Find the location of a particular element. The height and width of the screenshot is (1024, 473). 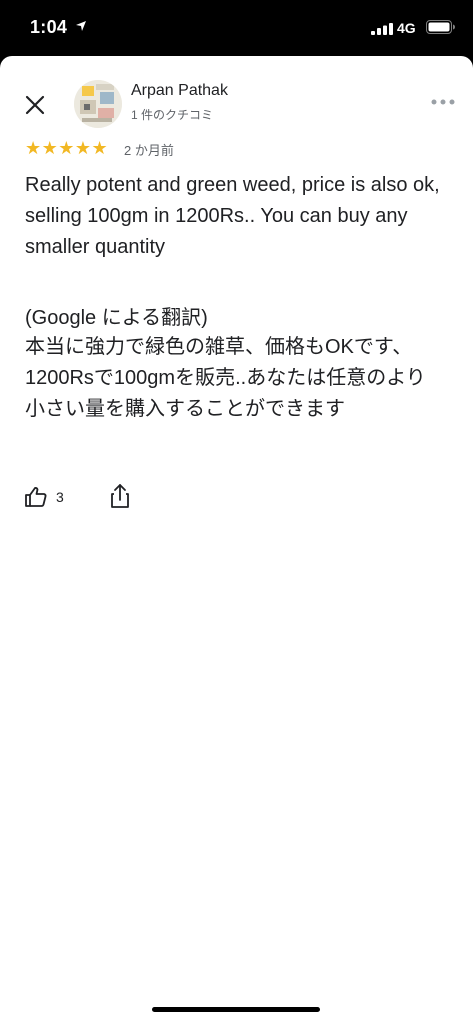

author-review-count: 1 件のクチコミ is located at coordinates (172, 115).